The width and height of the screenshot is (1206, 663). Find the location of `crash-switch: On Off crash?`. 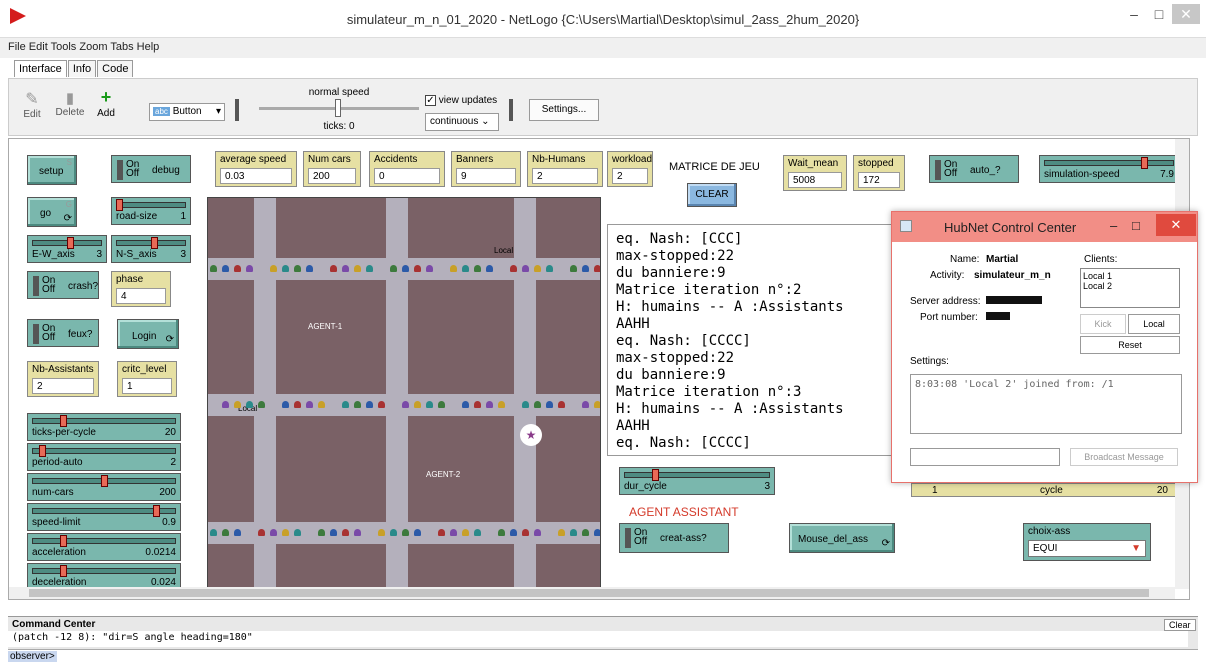

crash-switch: On Off crash? is located at coordinates (63, 285).